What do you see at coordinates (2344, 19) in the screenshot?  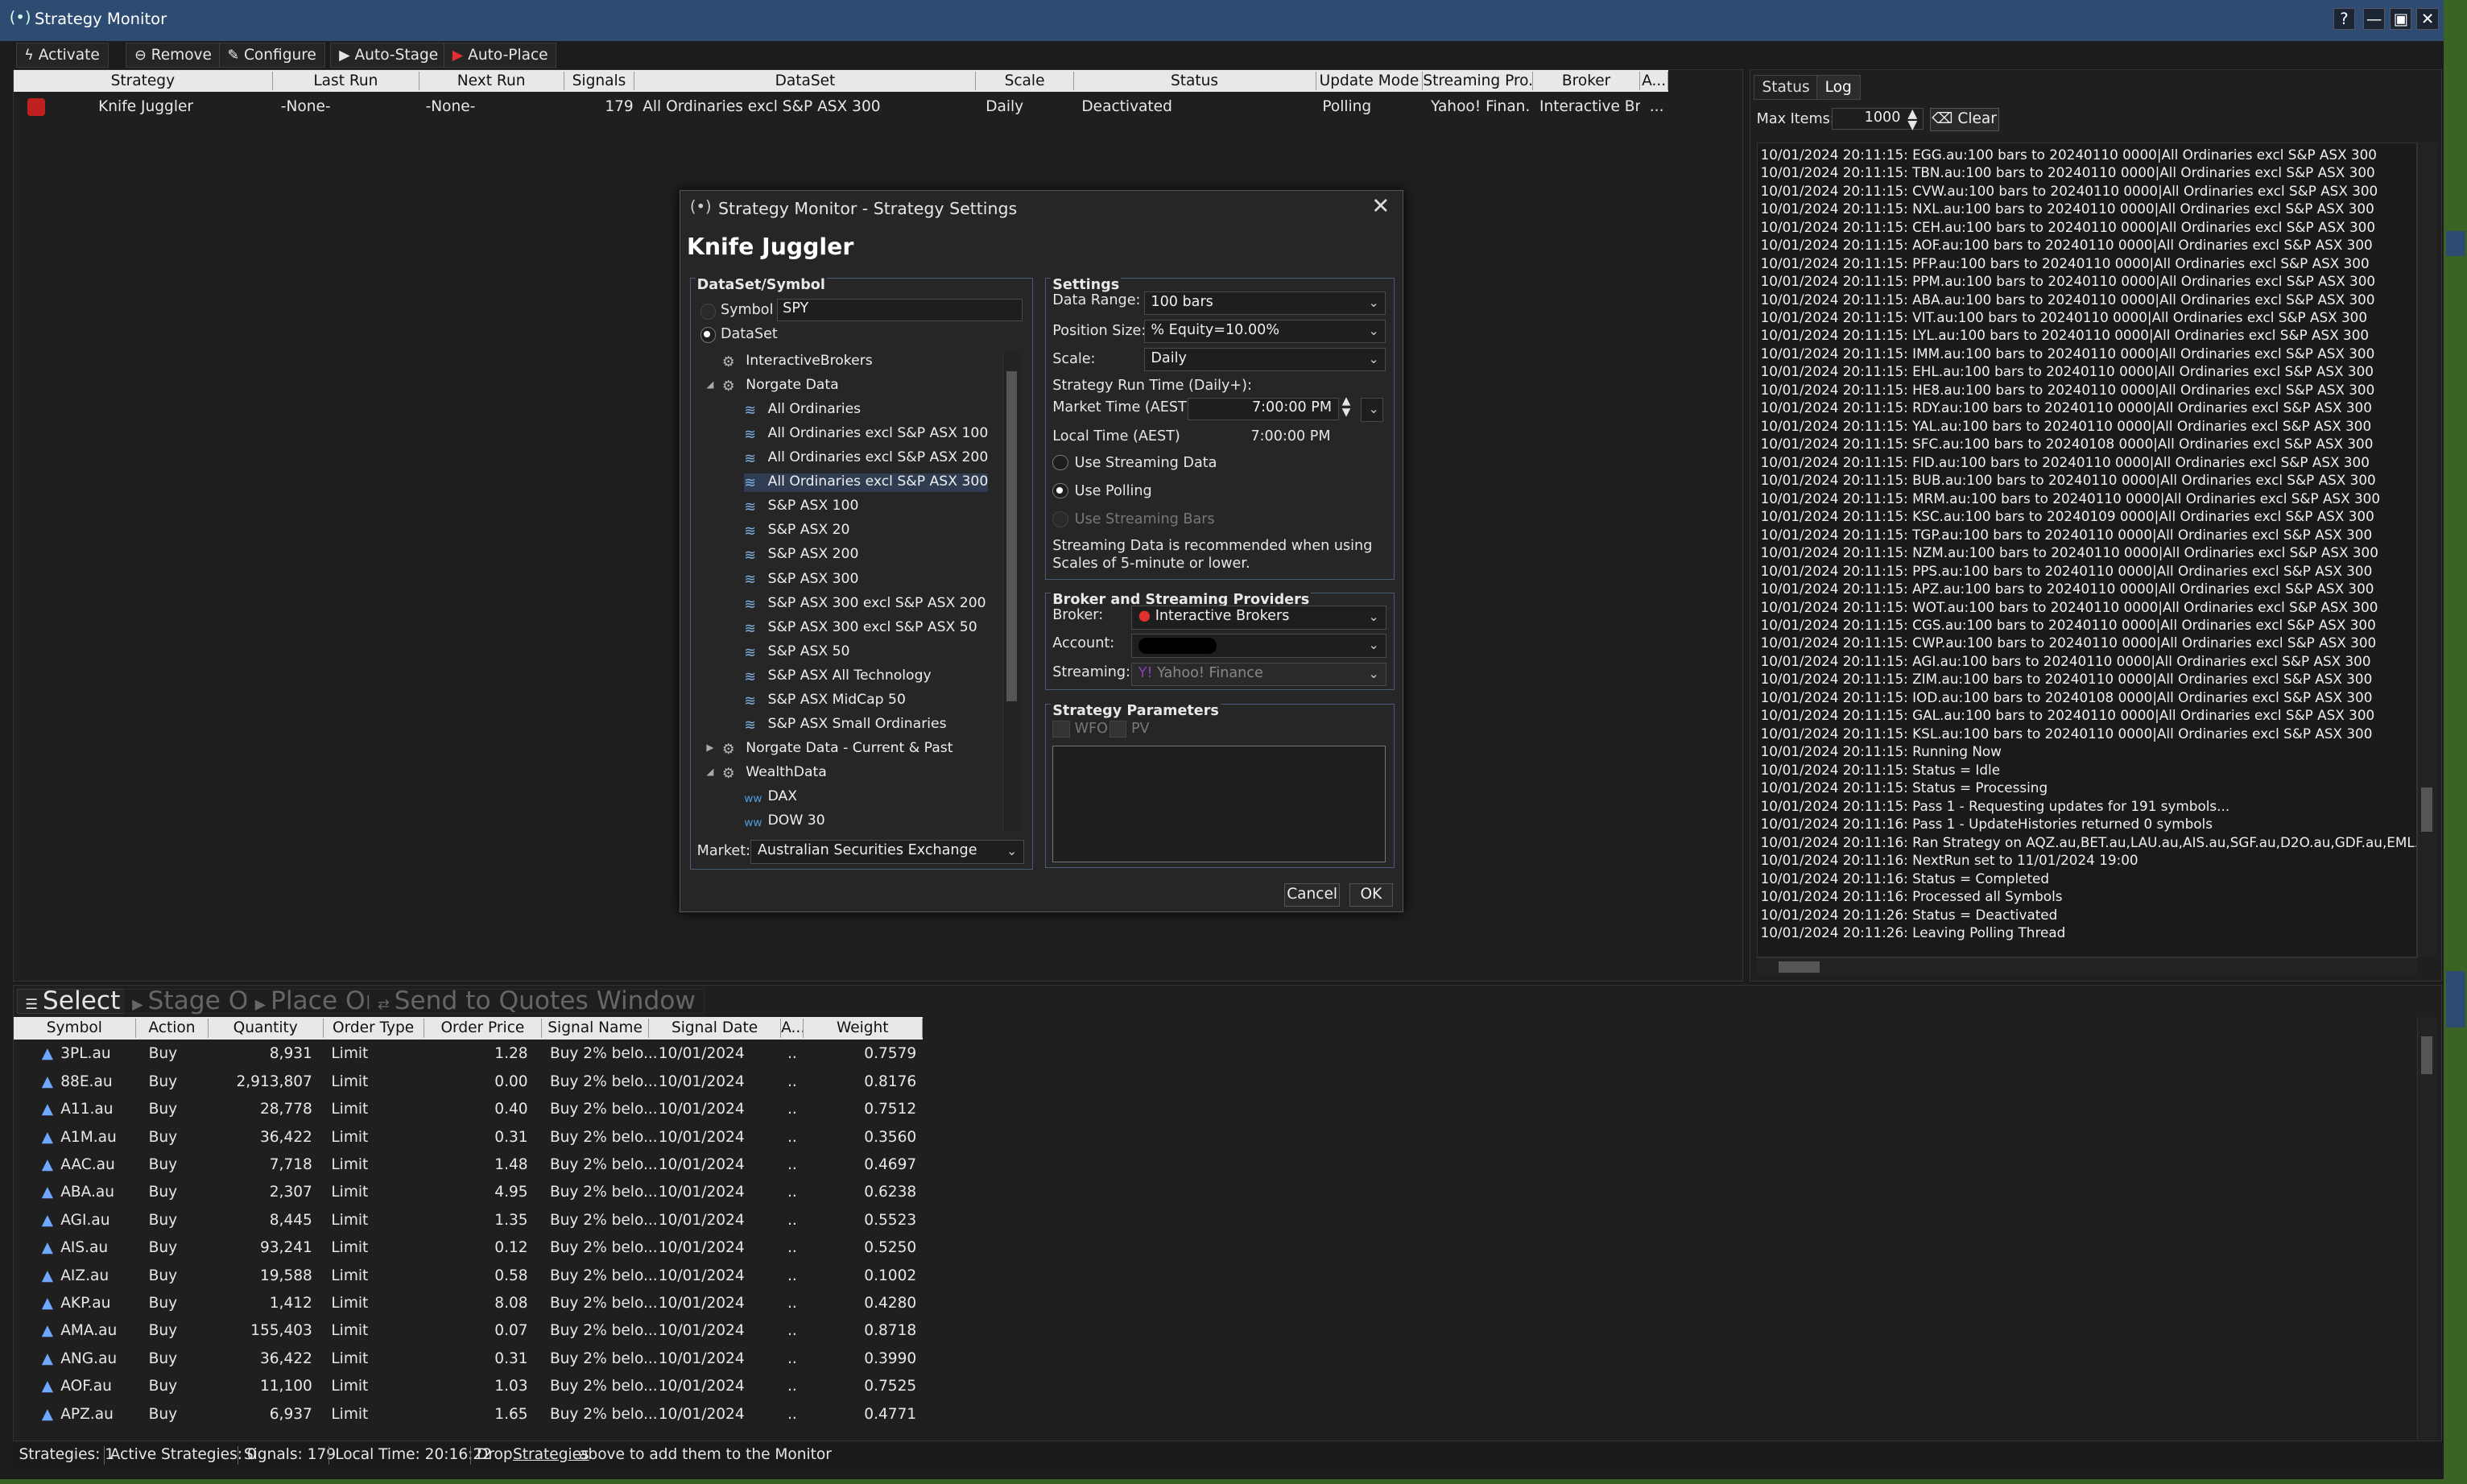 I see `help-button: ?` at bounding box center [2344, 19].